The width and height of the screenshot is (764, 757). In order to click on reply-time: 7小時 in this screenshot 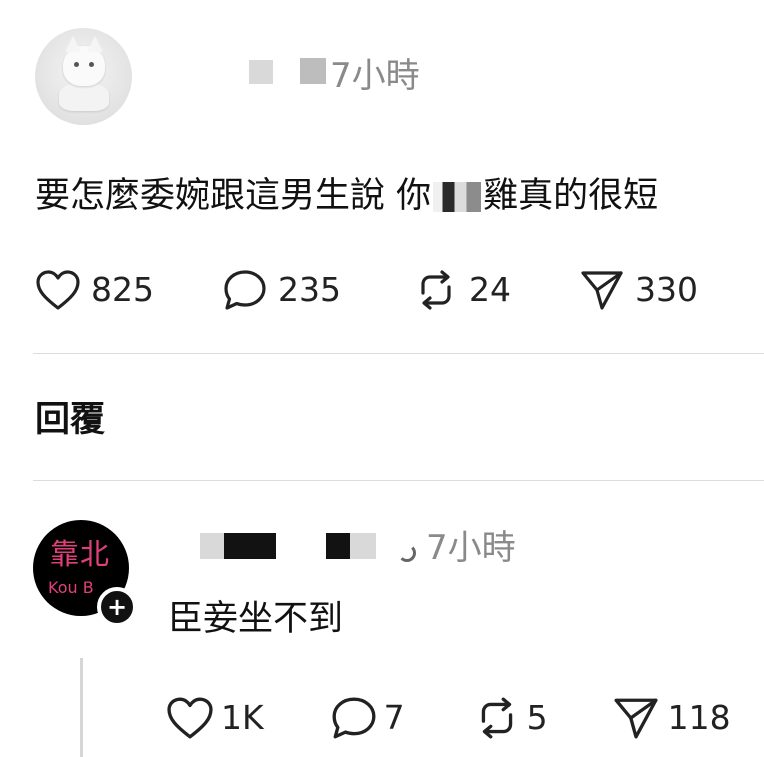, I will do `click(471, 548)`.